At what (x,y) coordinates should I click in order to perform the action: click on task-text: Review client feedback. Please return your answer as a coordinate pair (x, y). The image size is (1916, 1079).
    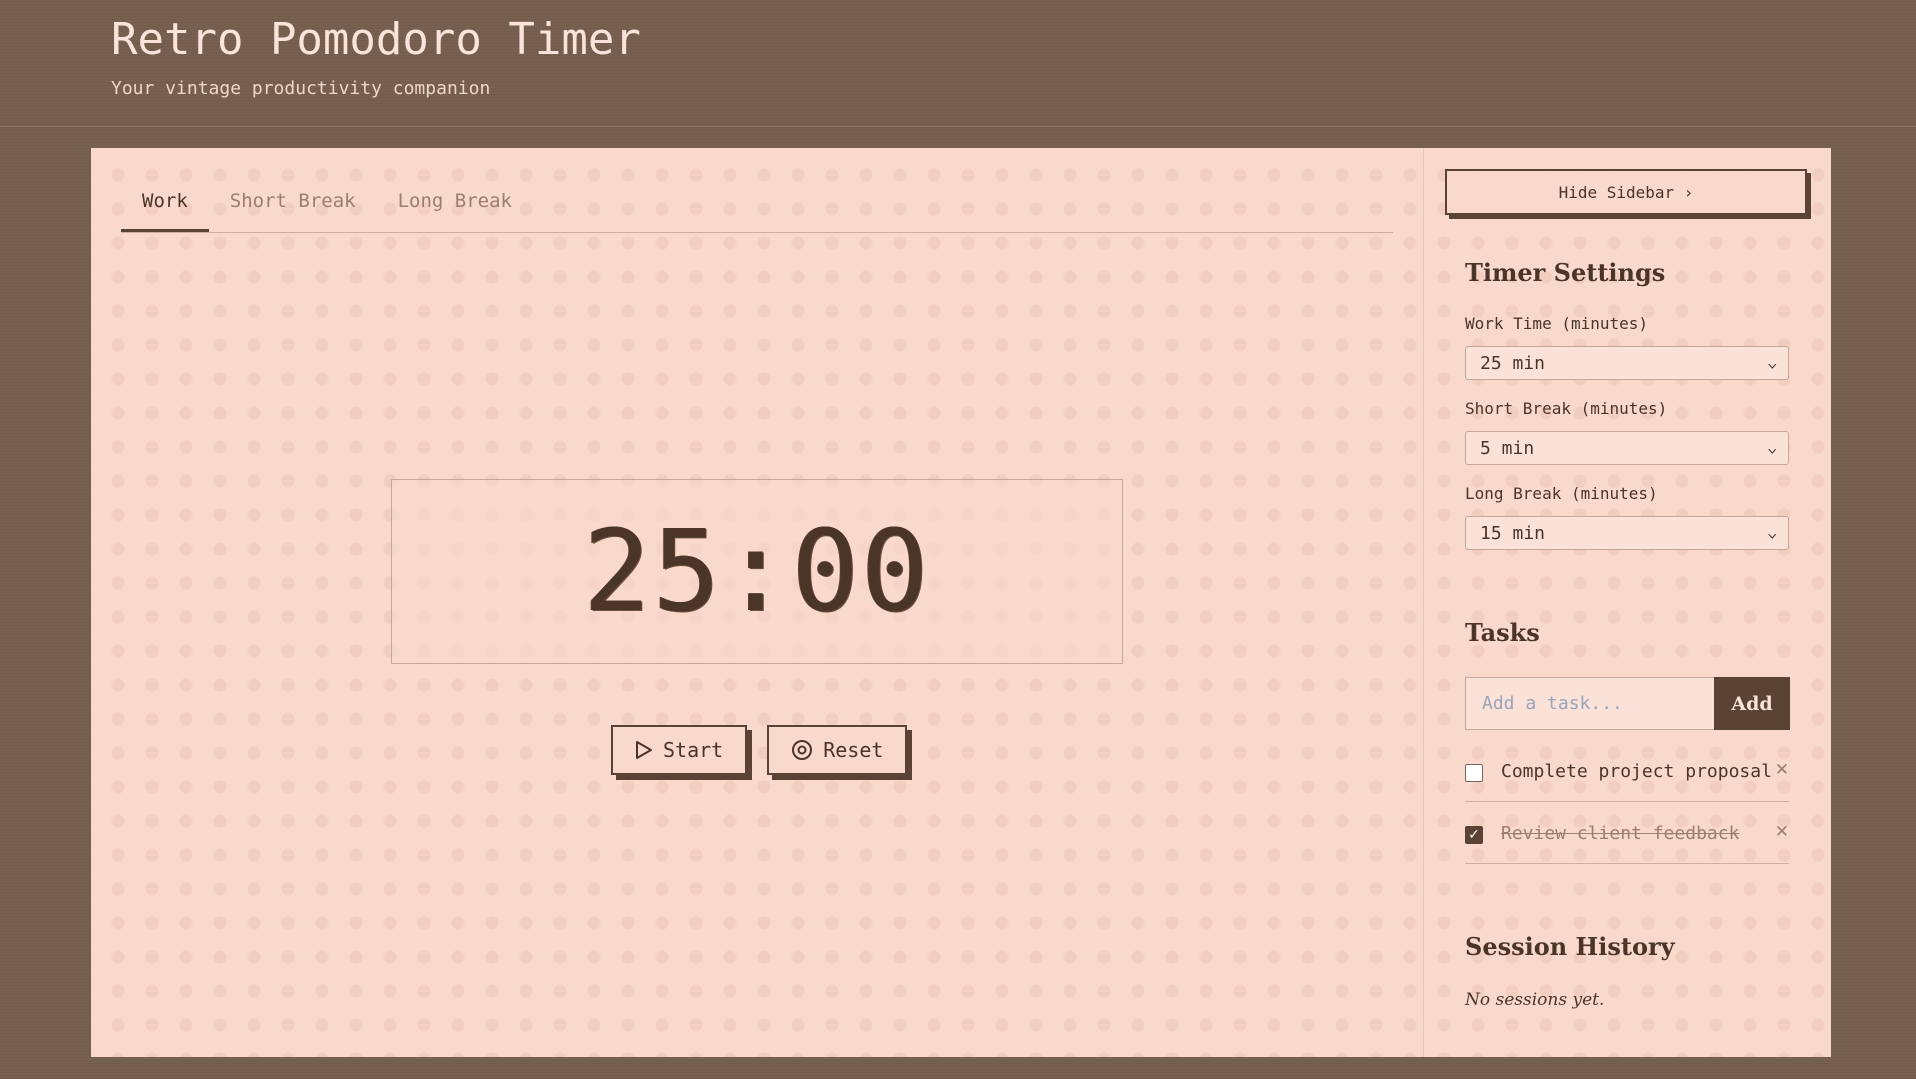
    Looking at the image, I should click on (1620, 833).